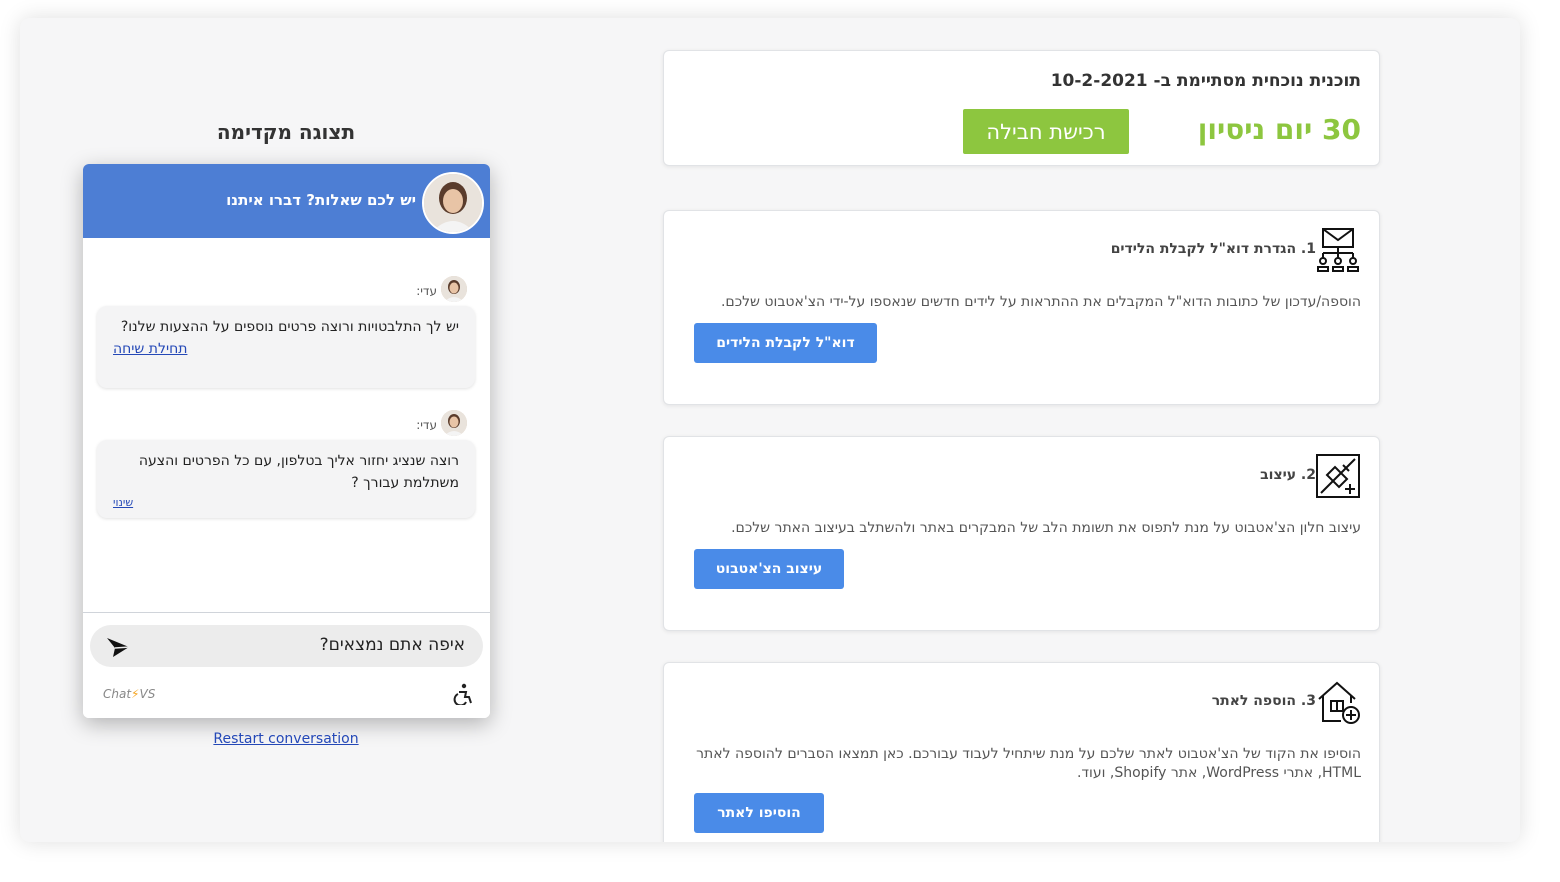 This screenshot has width=1560, height=882. I want to click on start-chat-link: תחילת שיחה, so click(286, 349).